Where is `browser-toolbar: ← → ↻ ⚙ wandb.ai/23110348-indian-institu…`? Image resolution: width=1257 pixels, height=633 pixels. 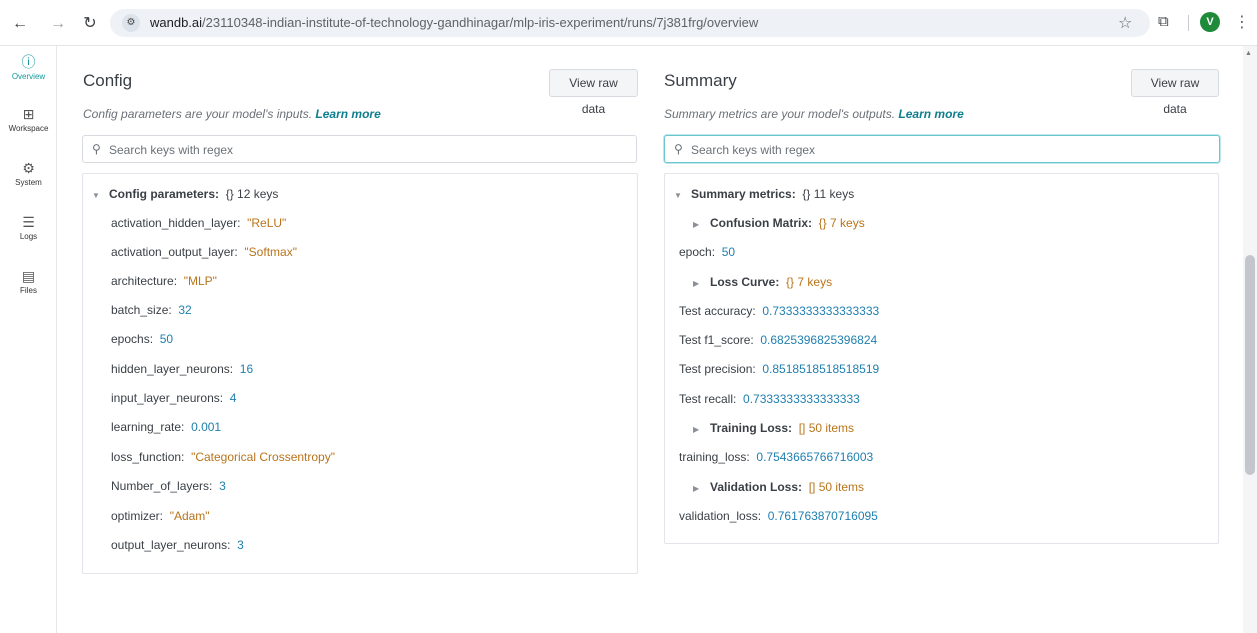
browser-toolbar: ← → ↻ ⚙ wandb.ai/23110348-indian-institu… is located at coordinates (628, 23).